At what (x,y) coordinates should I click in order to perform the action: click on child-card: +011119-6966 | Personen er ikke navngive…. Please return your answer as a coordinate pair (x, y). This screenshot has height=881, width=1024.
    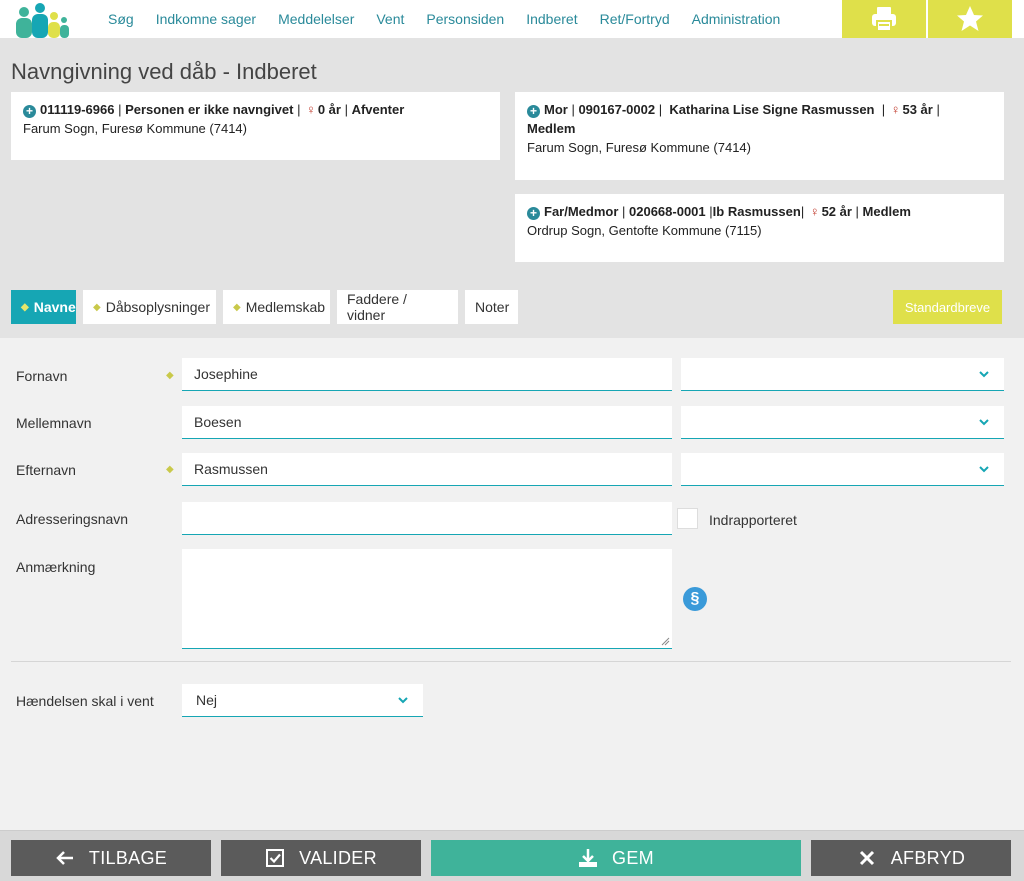
    Looking at the image, I should click on (255, 126).